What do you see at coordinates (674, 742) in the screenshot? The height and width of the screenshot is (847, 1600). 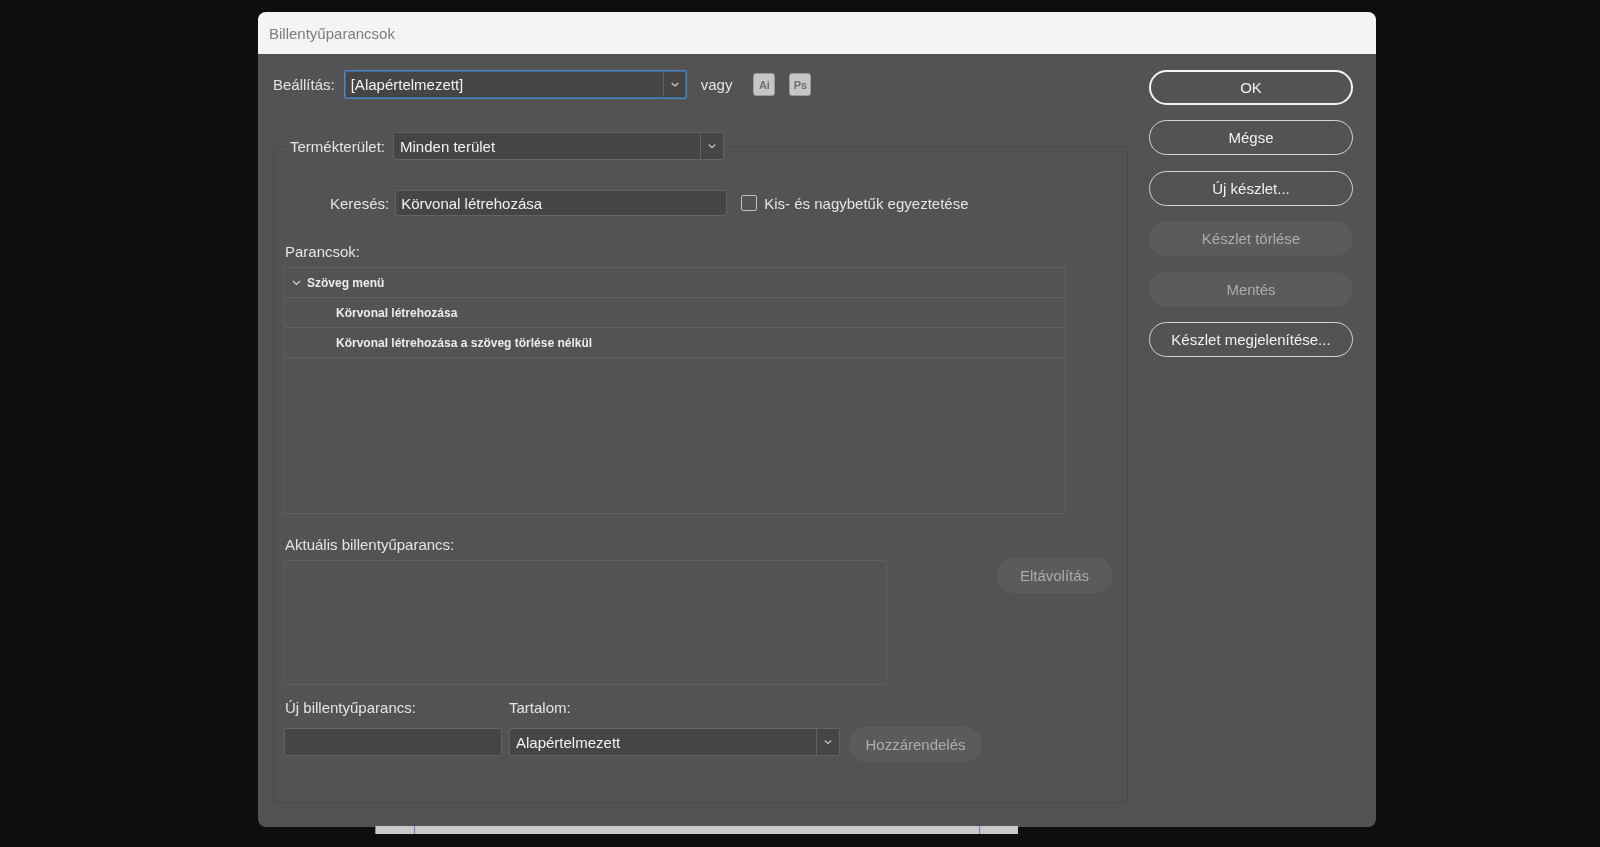 I see `context-dropdown: Alapértelmezett` at bounding box center [674, 742].